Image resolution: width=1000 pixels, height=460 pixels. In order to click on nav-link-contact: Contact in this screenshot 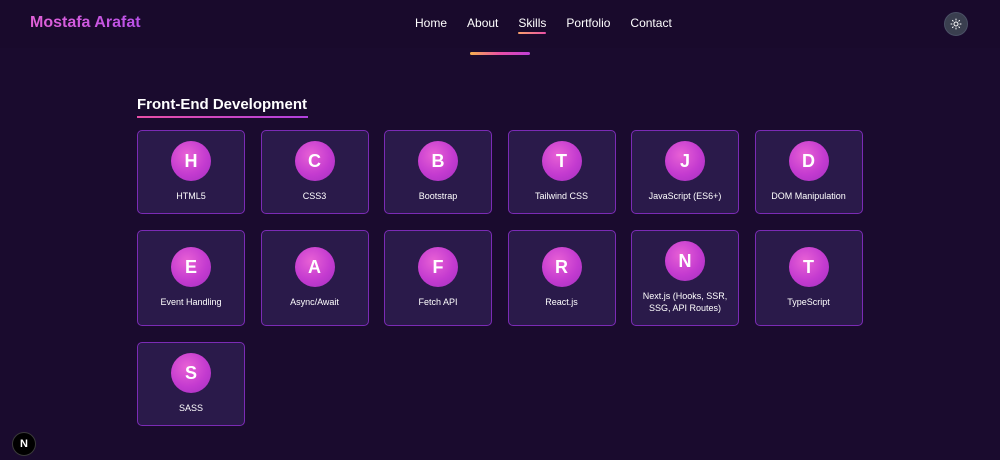, I will do `click(650, 23)`.